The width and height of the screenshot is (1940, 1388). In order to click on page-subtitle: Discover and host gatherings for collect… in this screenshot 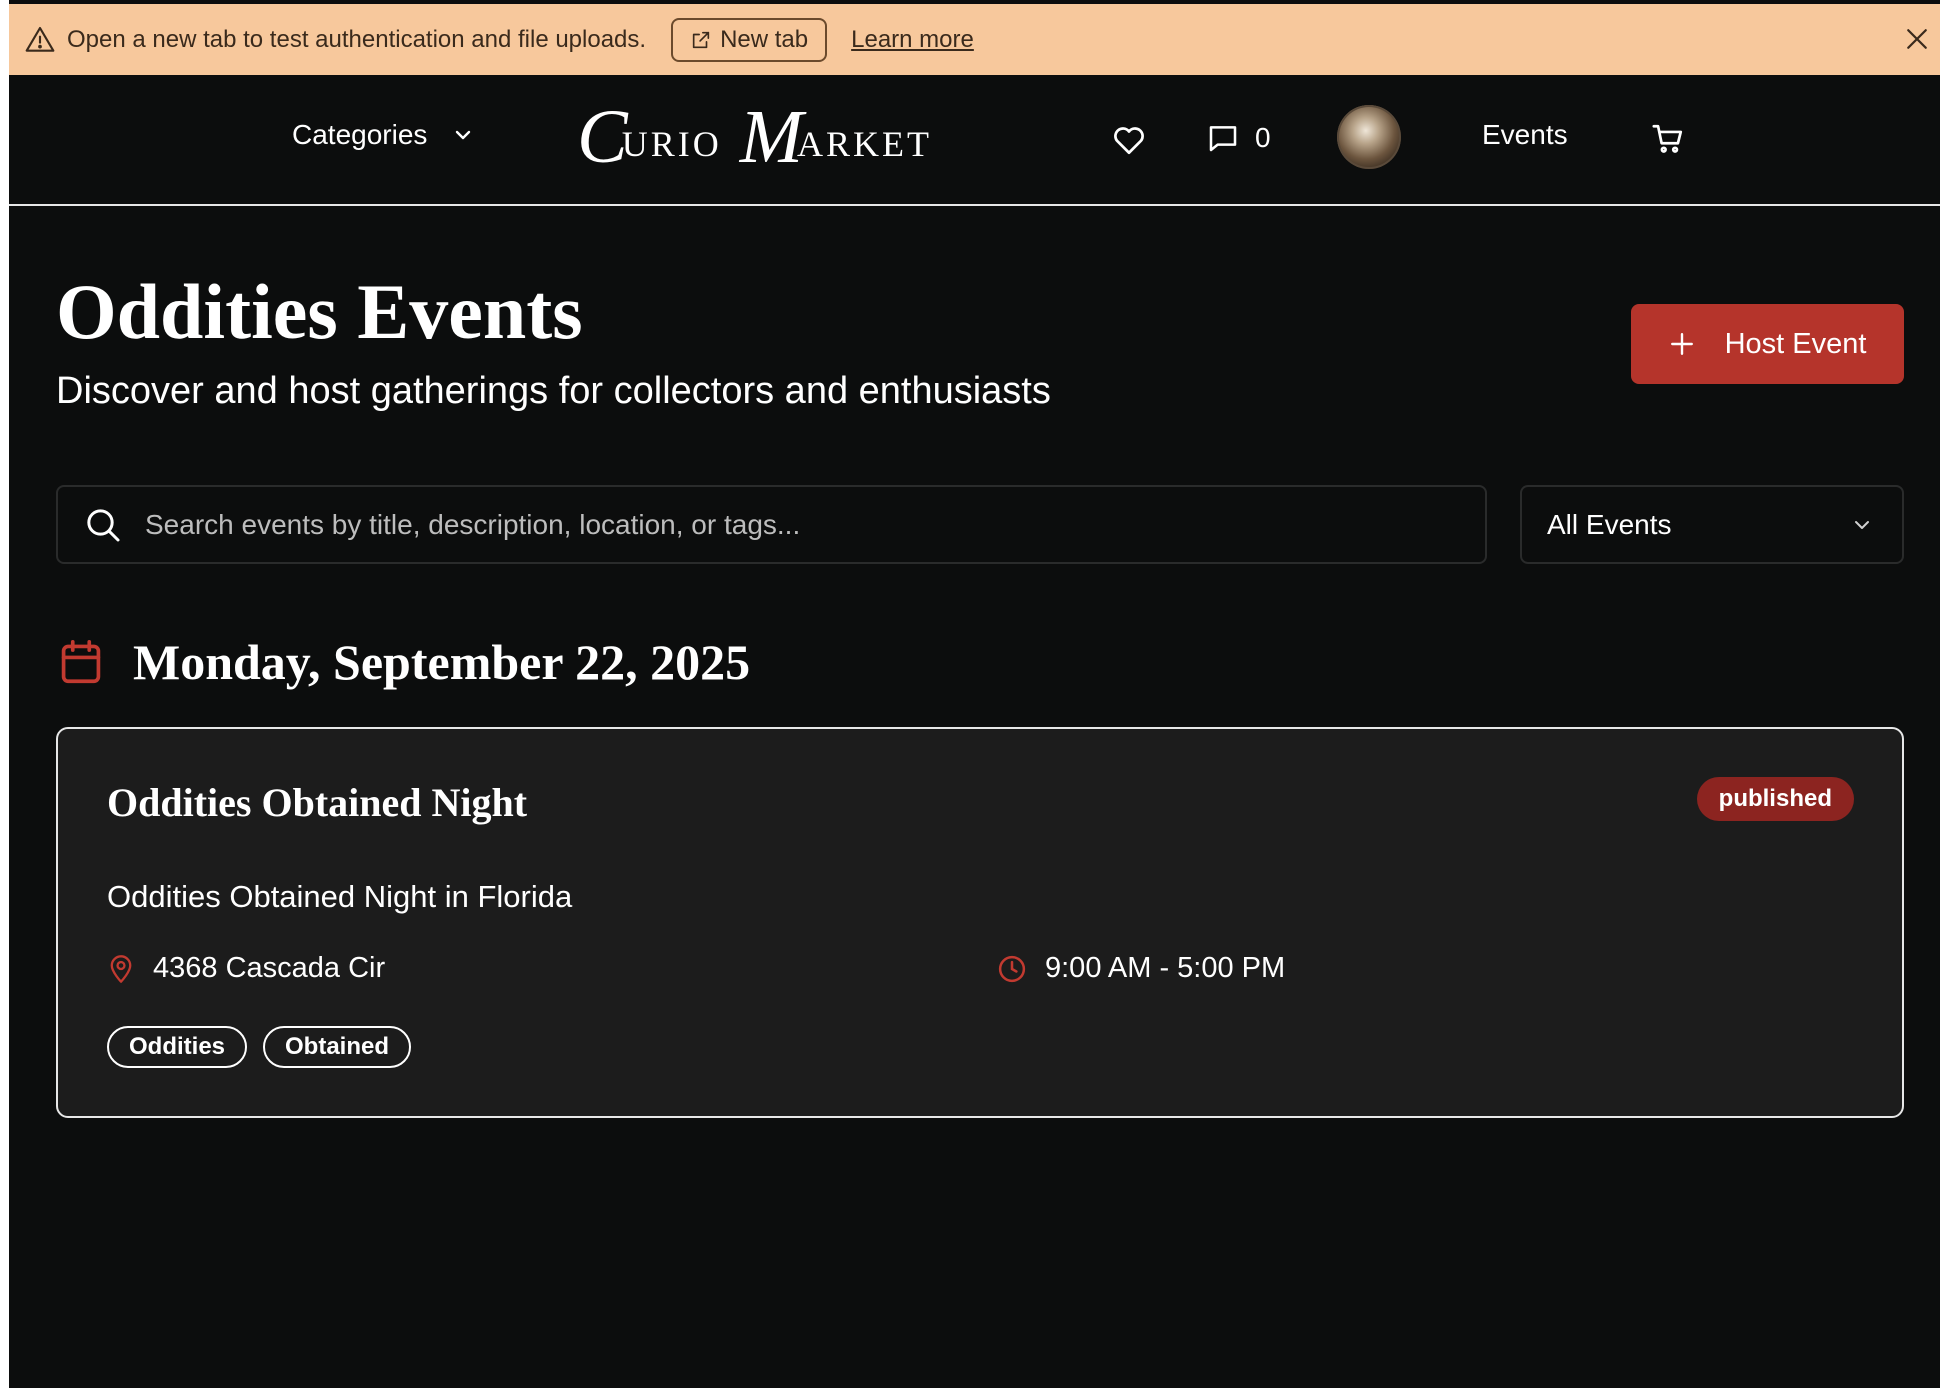, I will do `click(553, 391)`.